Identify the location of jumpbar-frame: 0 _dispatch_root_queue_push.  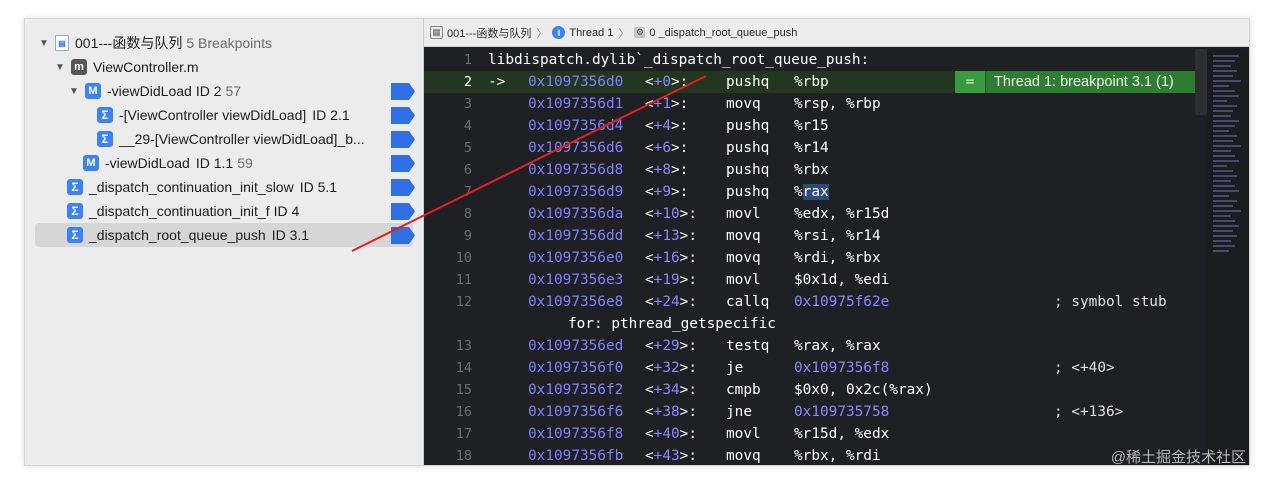
(723, 33).